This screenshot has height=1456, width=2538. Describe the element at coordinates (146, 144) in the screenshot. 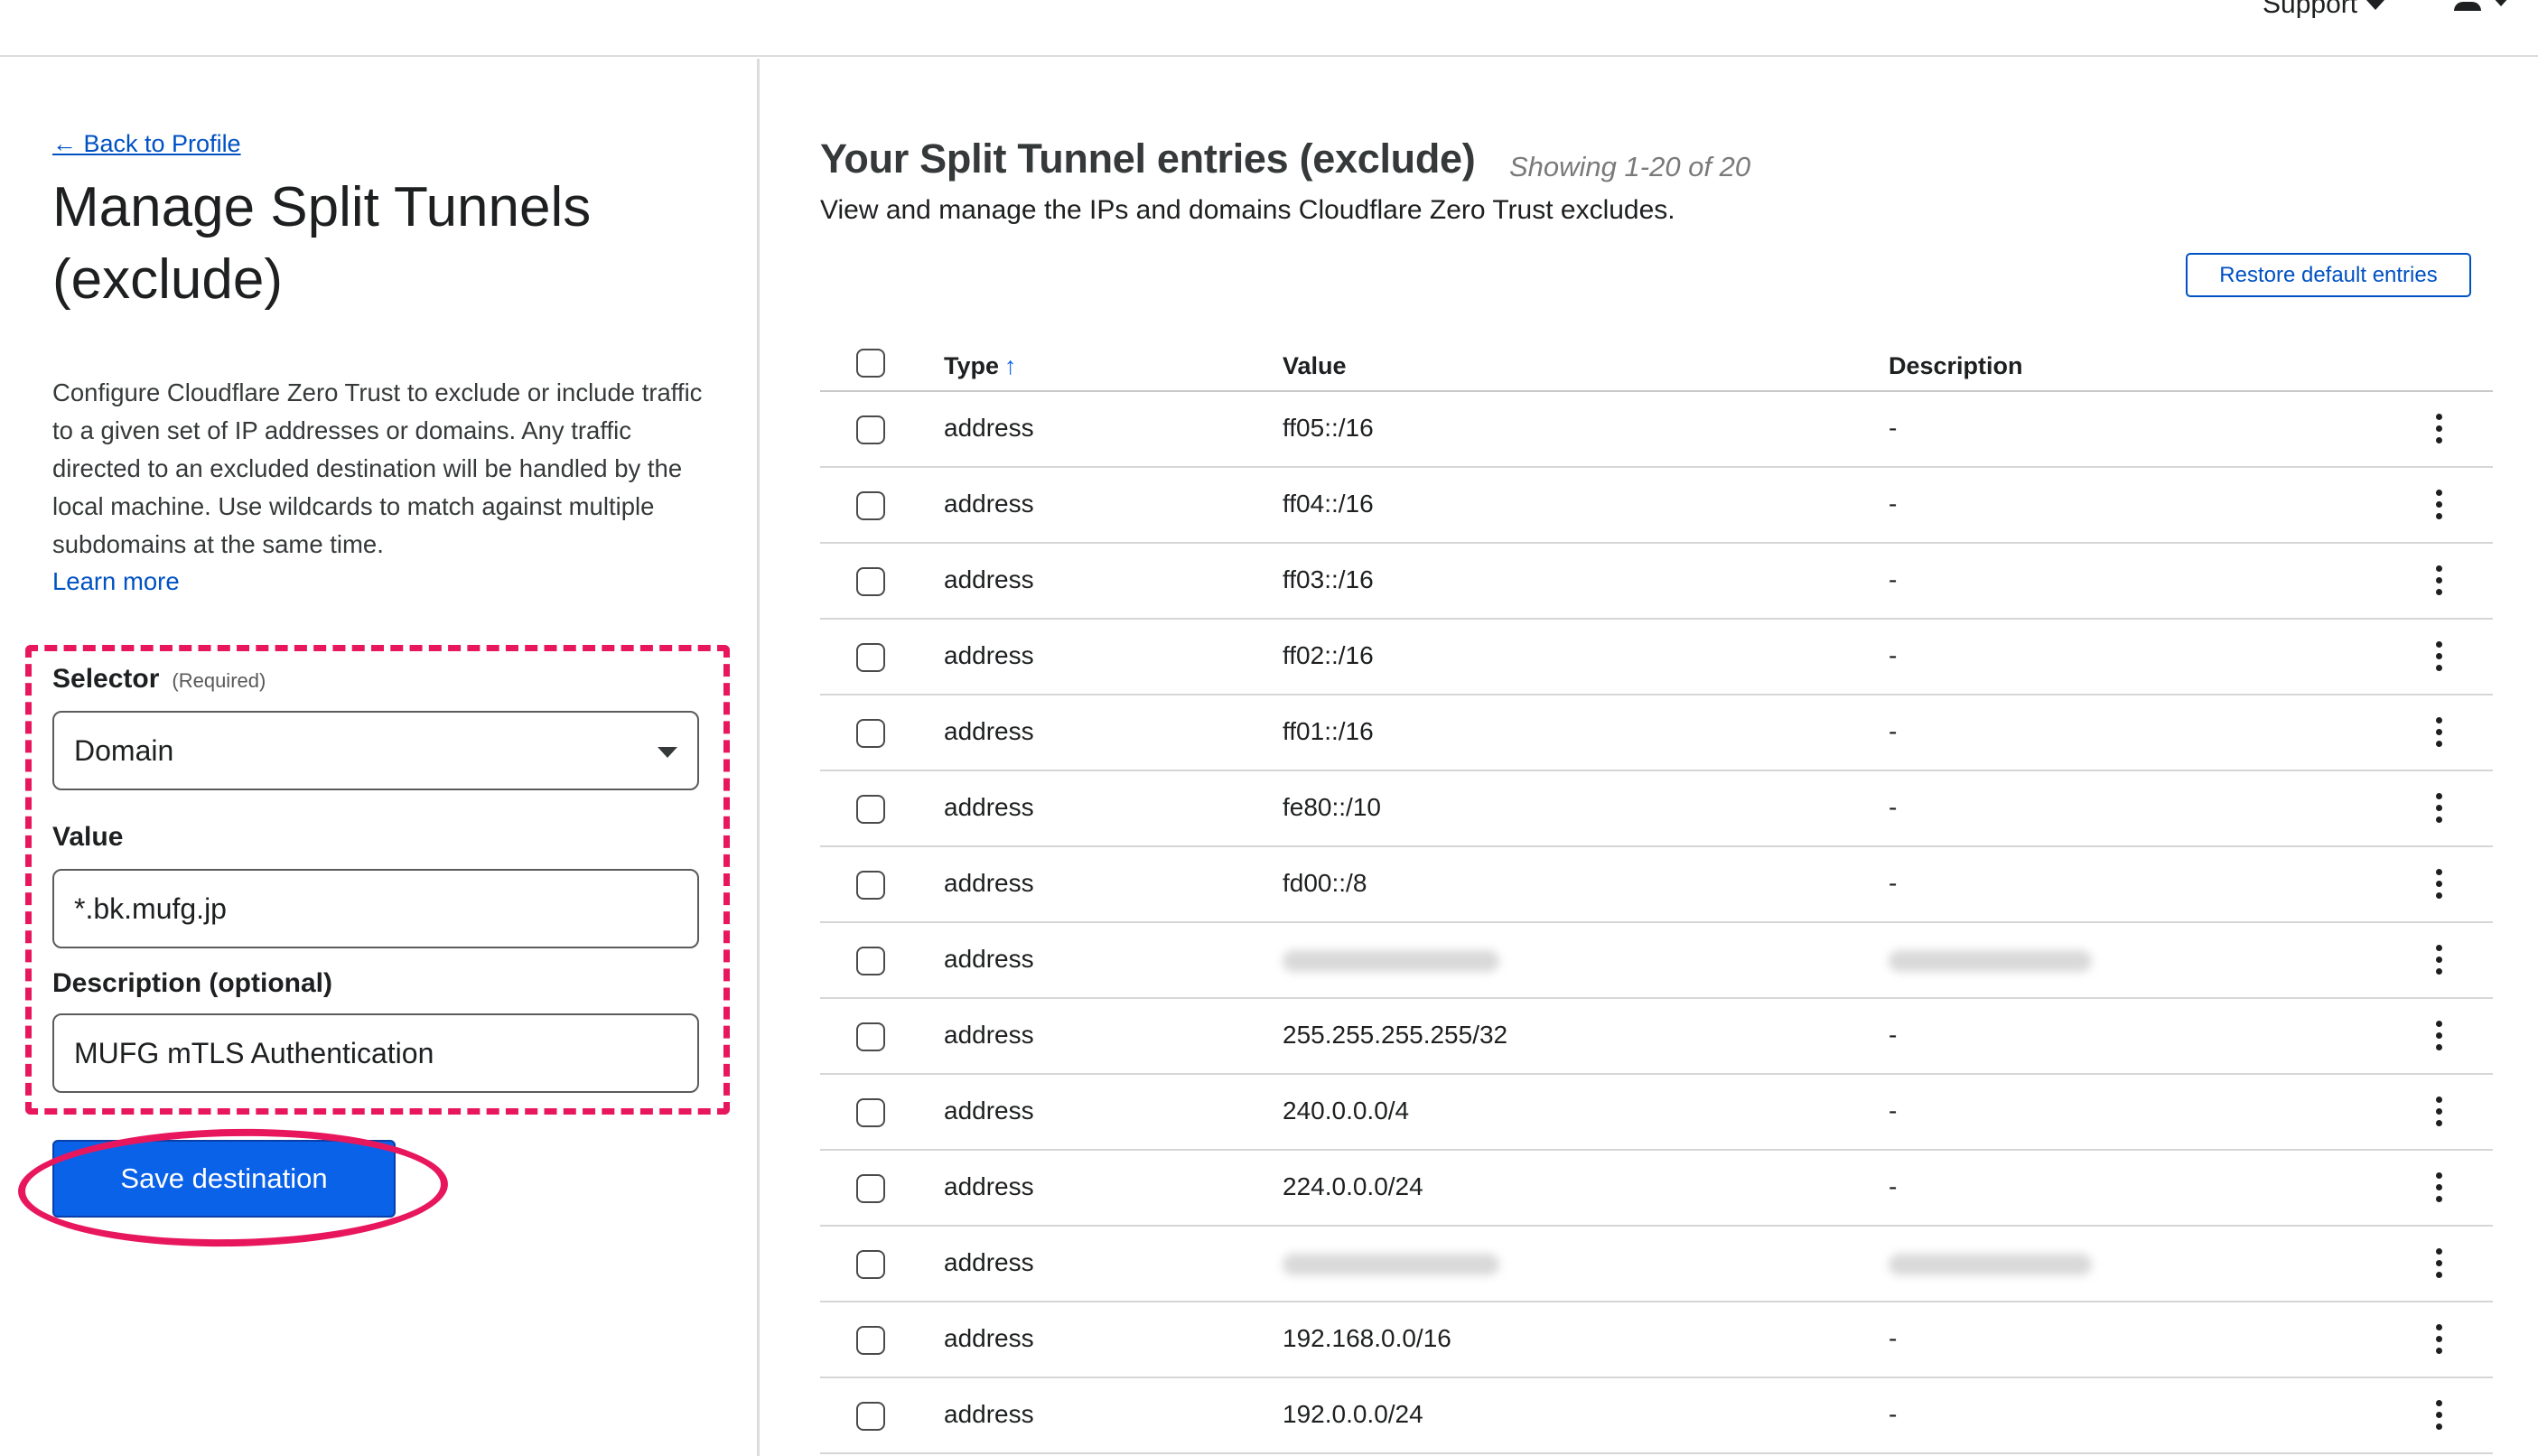

I see `back-to-profile-link: ← Back to Profile` at that location.